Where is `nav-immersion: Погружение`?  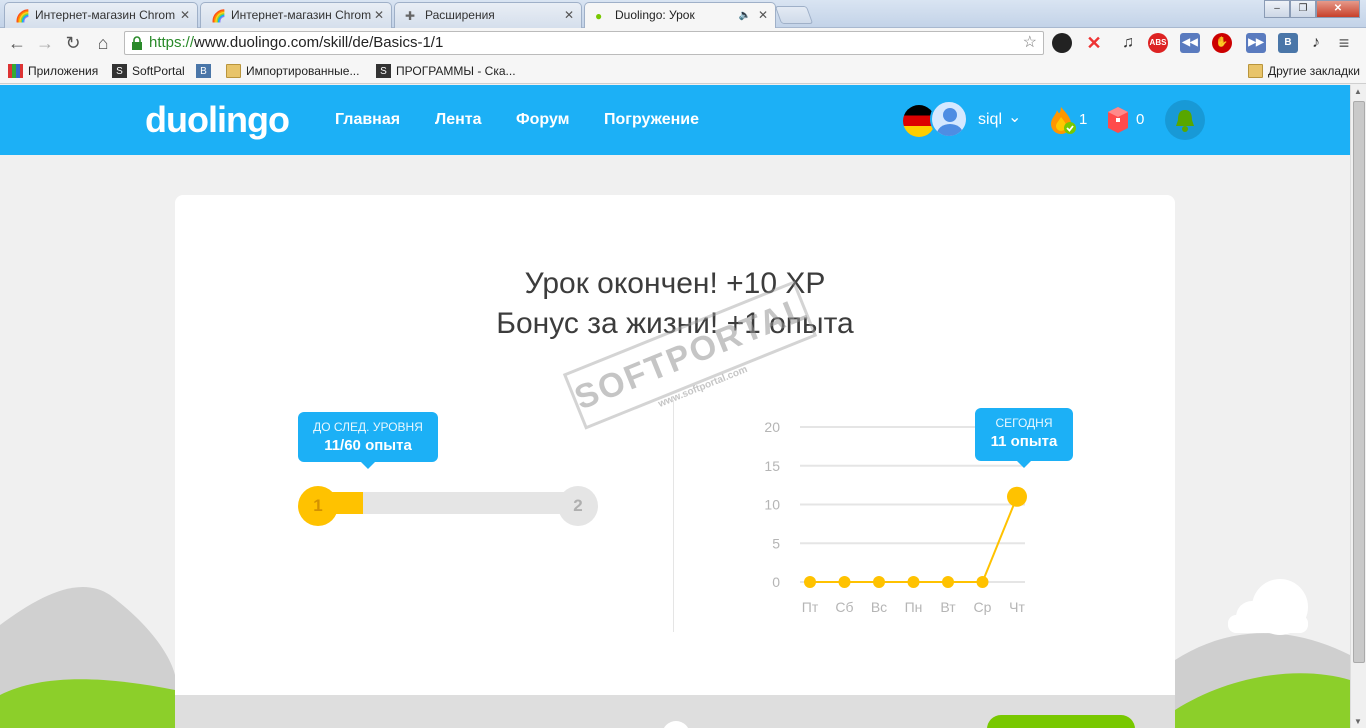 nav-immersion: Погружение is located at coordinates (651, 120).